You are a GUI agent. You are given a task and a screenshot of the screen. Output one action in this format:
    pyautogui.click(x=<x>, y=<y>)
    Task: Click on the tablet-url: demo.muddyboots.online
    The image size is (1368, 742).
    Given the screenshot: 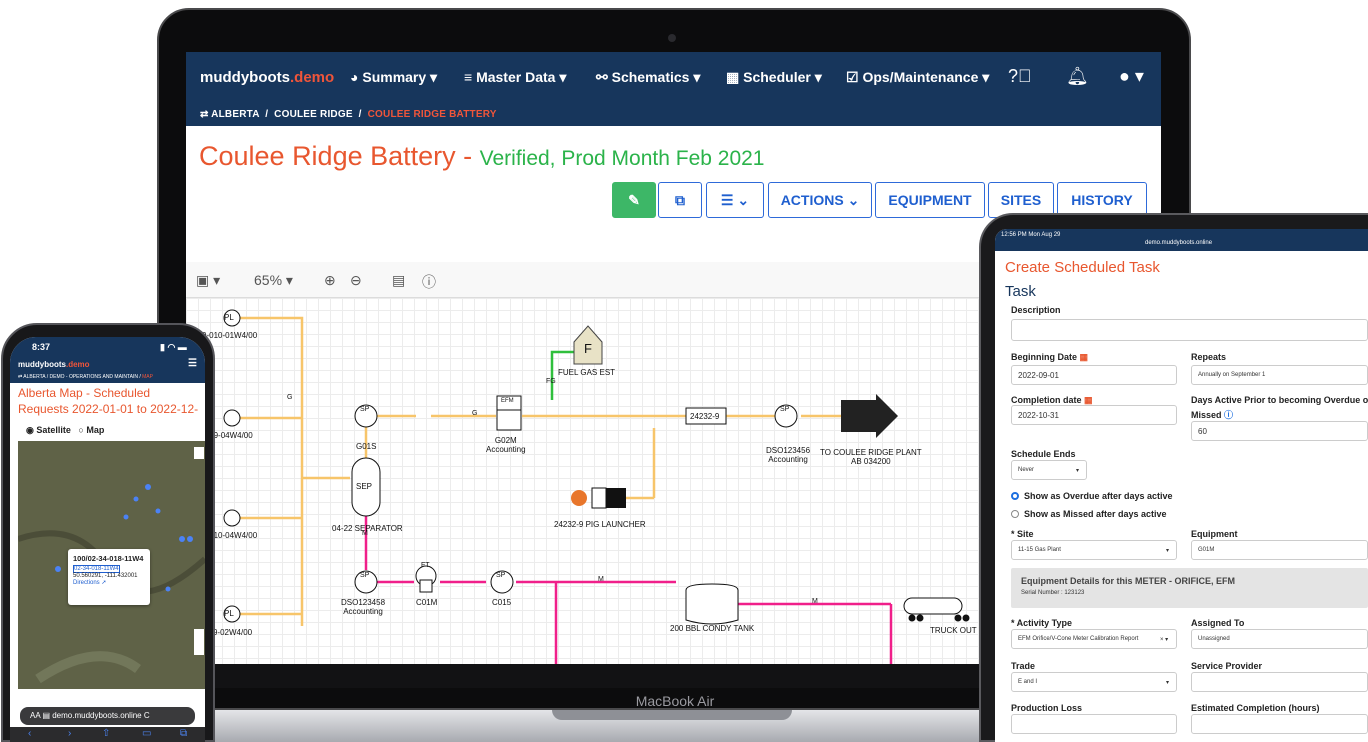 What is the action you would take?
    pyautogui.click(x=1178, y=243)
    